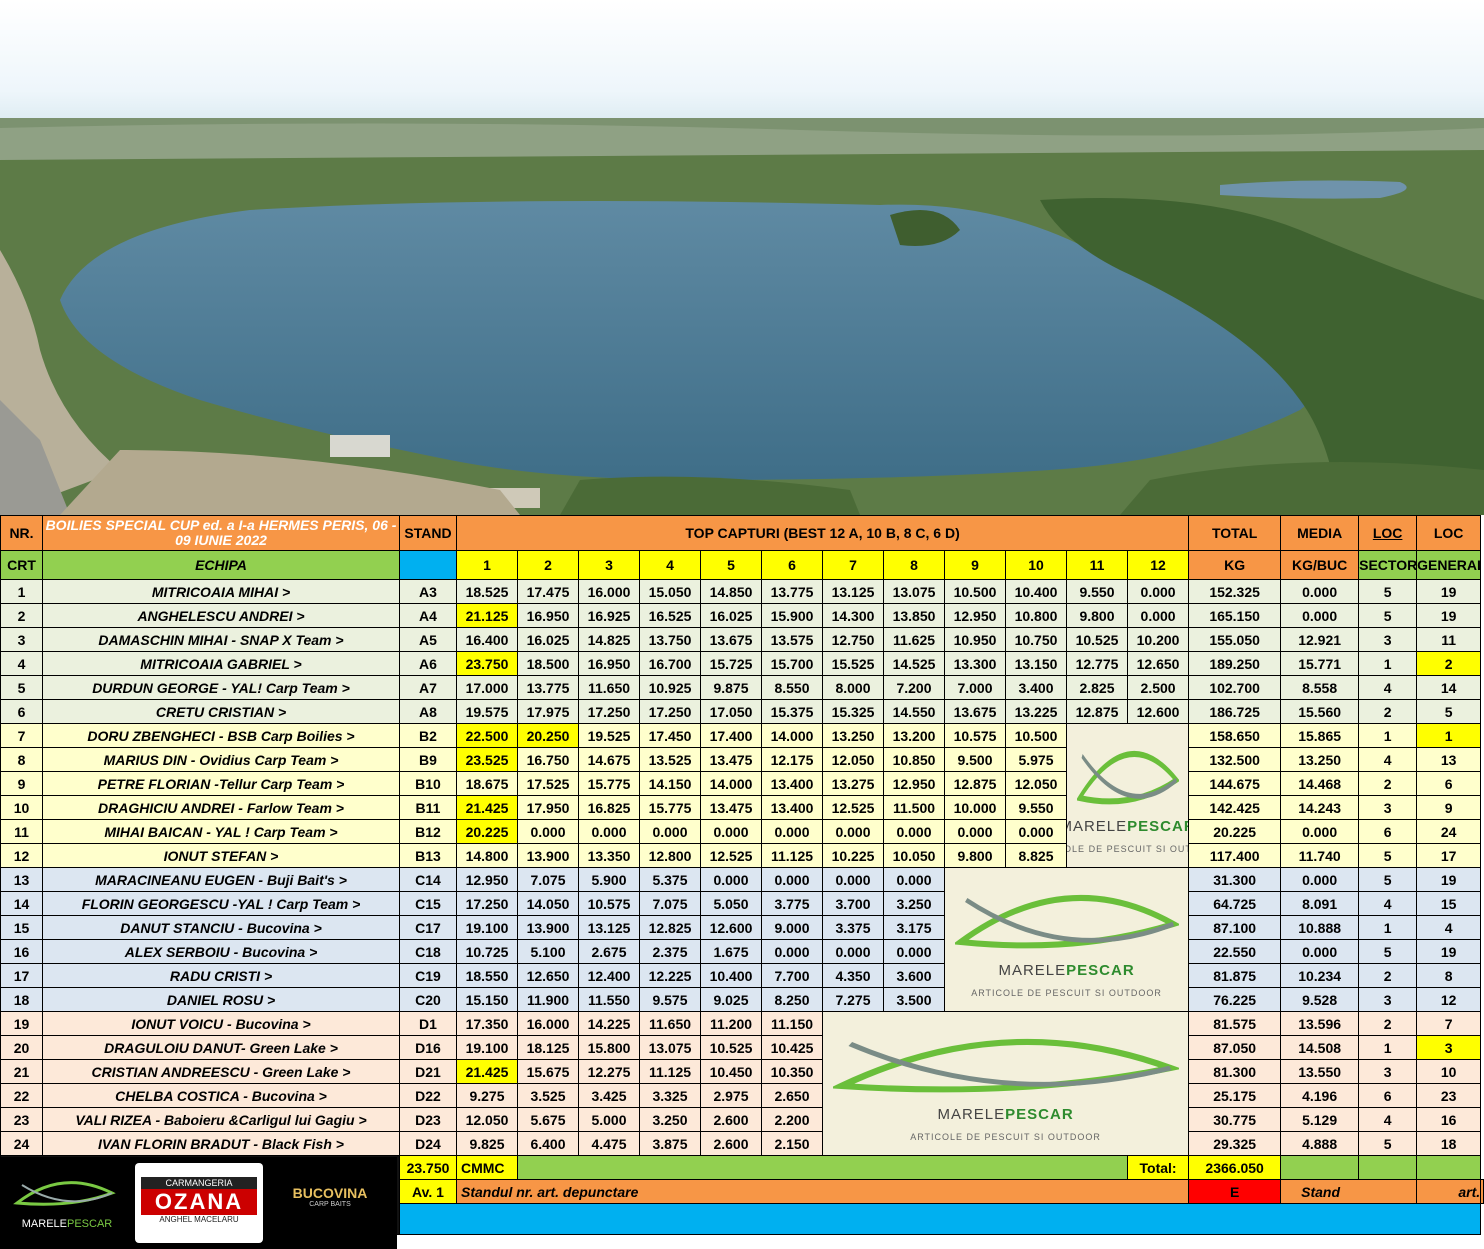  Describe the element at coordinates (548, 999) in the screenshot. I see `capture-value: 11.900` at that location.